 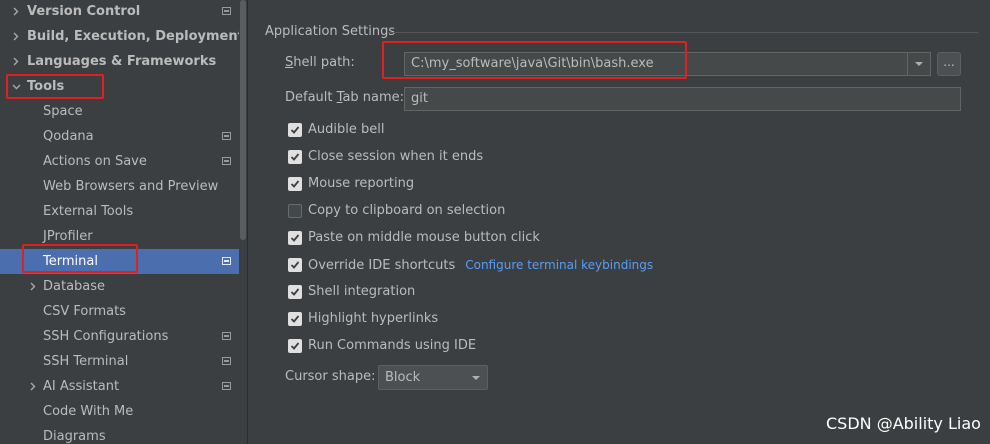 I want to click on option-label: Shell integration, so click(x=361, y=292).